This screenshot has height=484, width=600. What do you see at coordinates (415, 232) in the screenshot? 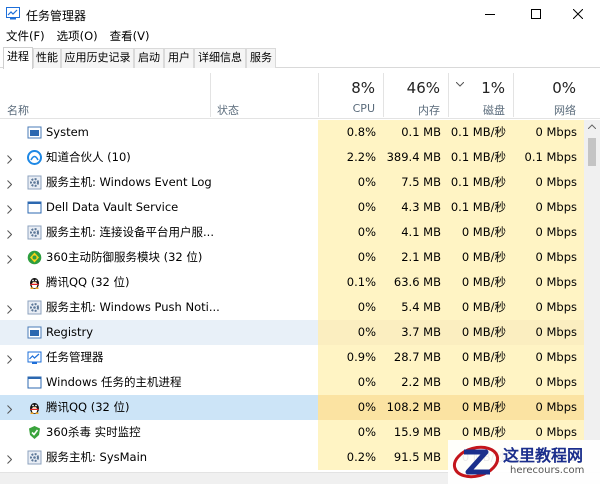
I see `process-memory: 4.1 MB` at bounding box center [415, 232].